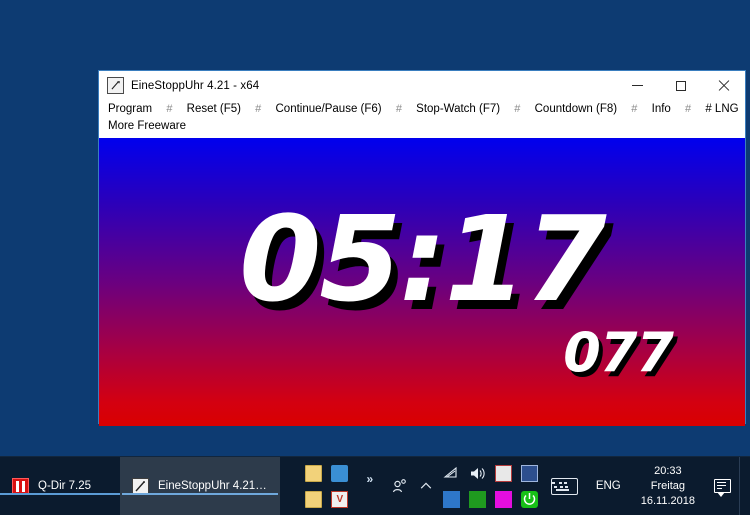 The width and height of the screenshot is (750, 515). Describe the element at coordinates (20, 486) in the screenshot. I see `qdir-icon` at that location.